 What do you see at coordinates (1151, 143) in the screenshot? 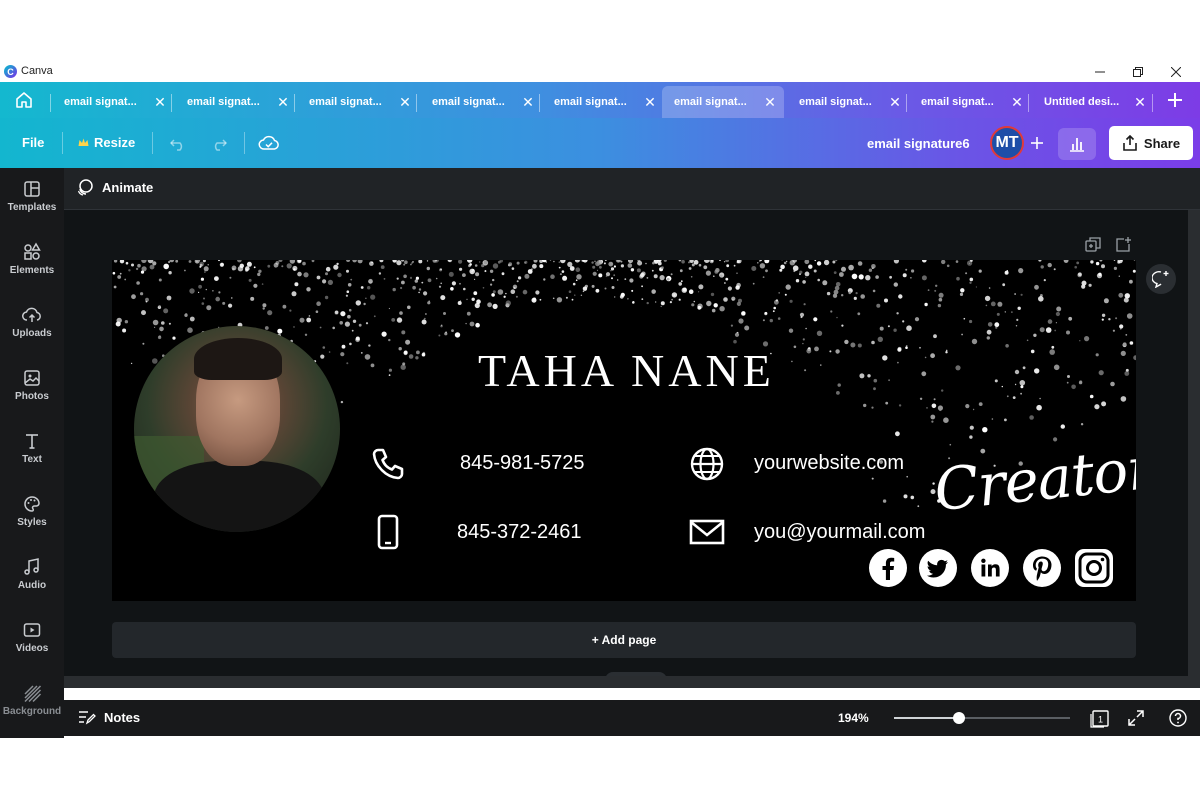
I see `share-button: Share` at bounding box center [1151, 143].